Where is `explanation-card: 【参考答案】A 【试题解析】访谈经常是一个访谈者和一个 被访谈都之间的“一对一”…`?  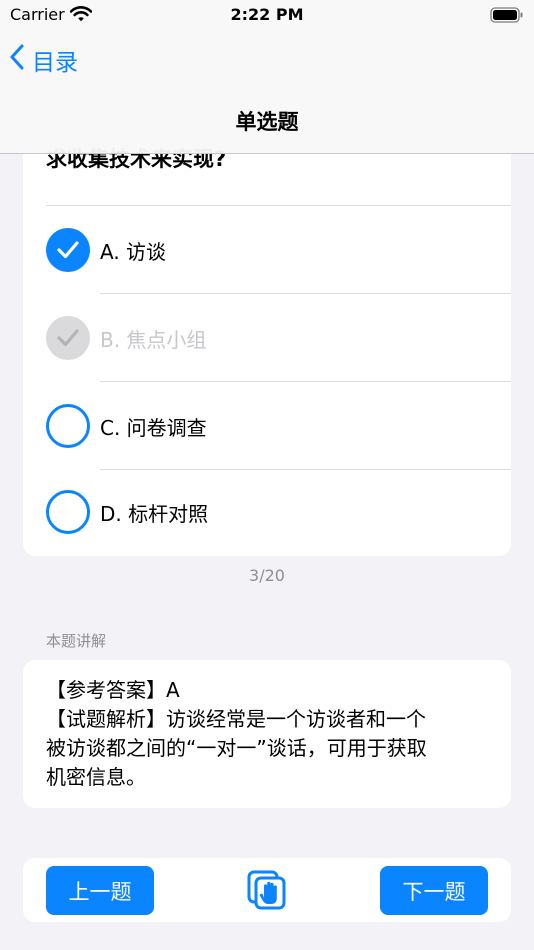
explanation-card: 【参考答案】A 【试题解析】访谈经常是一个访谈者和一个 被访谈都之间的“一对一”… is located at coordinates (267, 734).